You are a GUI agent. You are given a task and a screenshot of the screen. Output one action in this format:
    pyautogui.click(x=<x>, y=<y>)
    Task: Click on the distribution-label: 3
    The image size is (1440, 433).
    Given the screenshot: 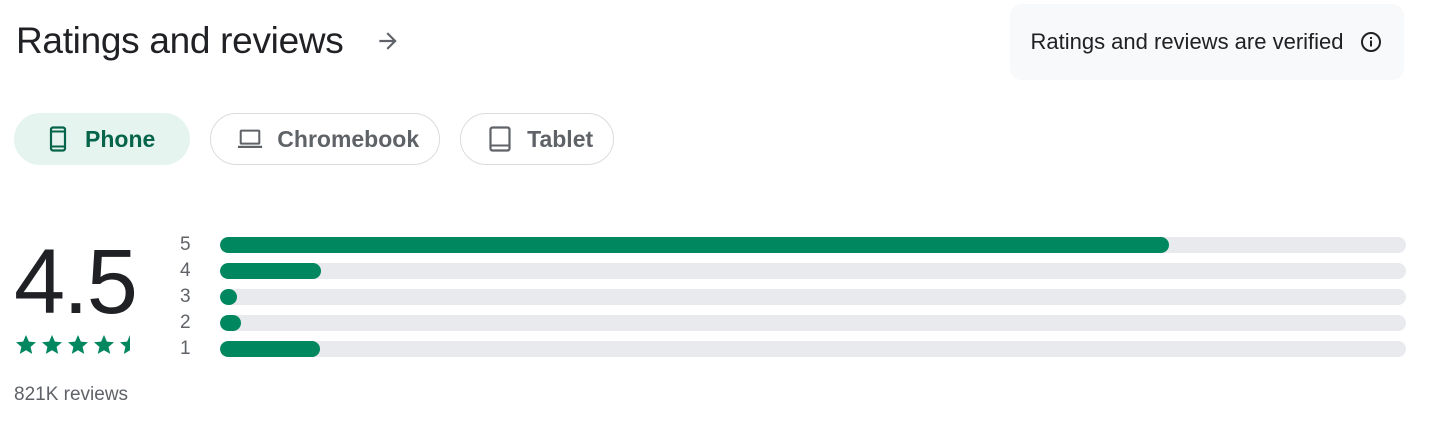 What is the action you would take?
    pyautogui.click(x=185, y=296)
    